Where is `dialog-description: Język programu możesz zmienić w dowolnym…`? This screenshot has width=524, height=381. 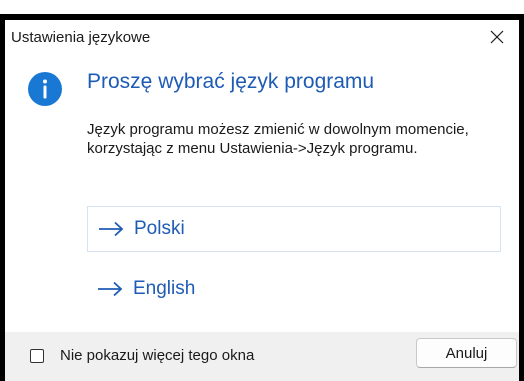
dialog-description: Język programu możesz zmienić w dowolnym… is located at coordinates (278, 139).